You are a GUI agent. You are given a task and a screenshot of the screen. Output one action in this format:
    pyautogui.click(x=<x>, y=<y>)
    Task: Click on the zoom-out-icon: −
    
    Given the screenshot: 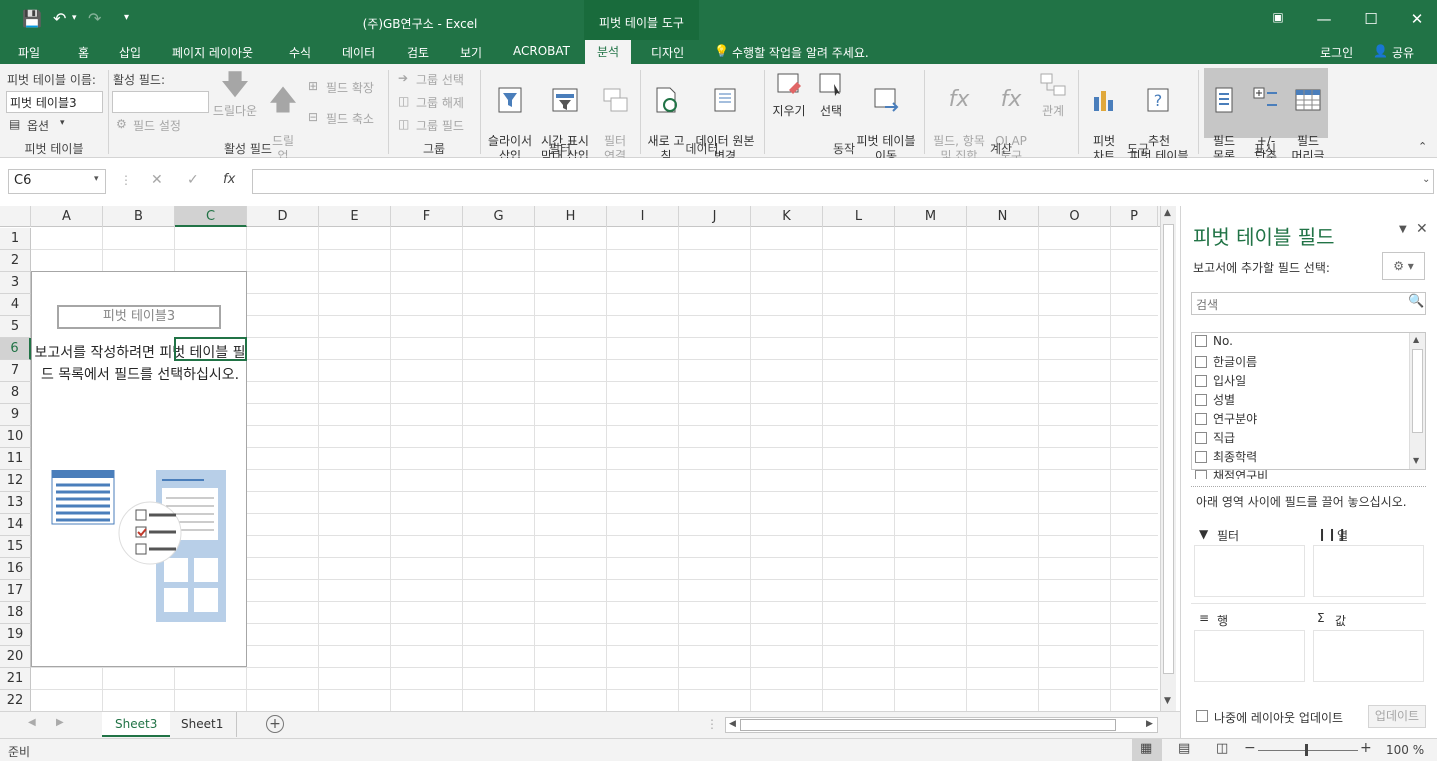 What is the action you would take?
    pyautogui.click(x=1250, y=748)
    